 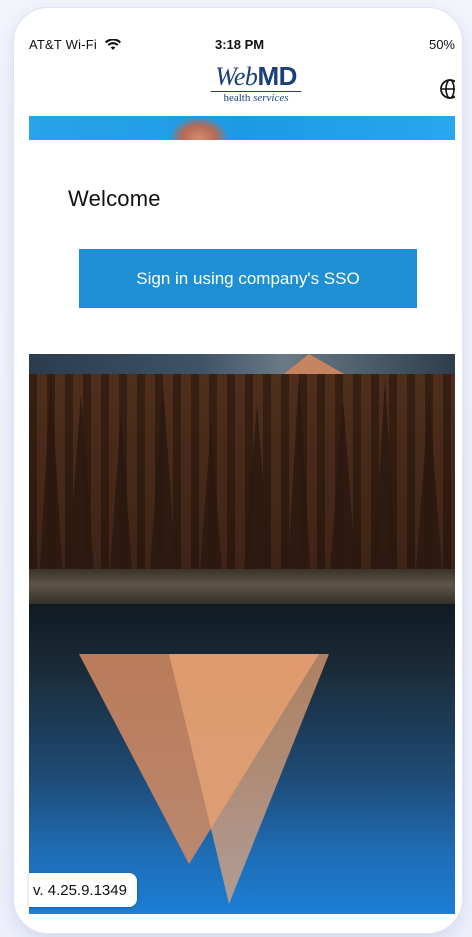 I want to click on version-label: v. 4.25.9.1349, so click(x=83, y=890).